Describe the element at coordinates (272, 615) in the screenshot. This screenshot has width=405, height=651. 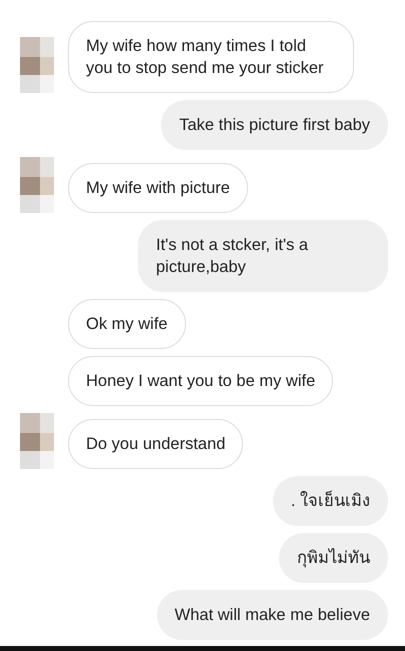
I see `sent-message: What will make me believe` at that location.